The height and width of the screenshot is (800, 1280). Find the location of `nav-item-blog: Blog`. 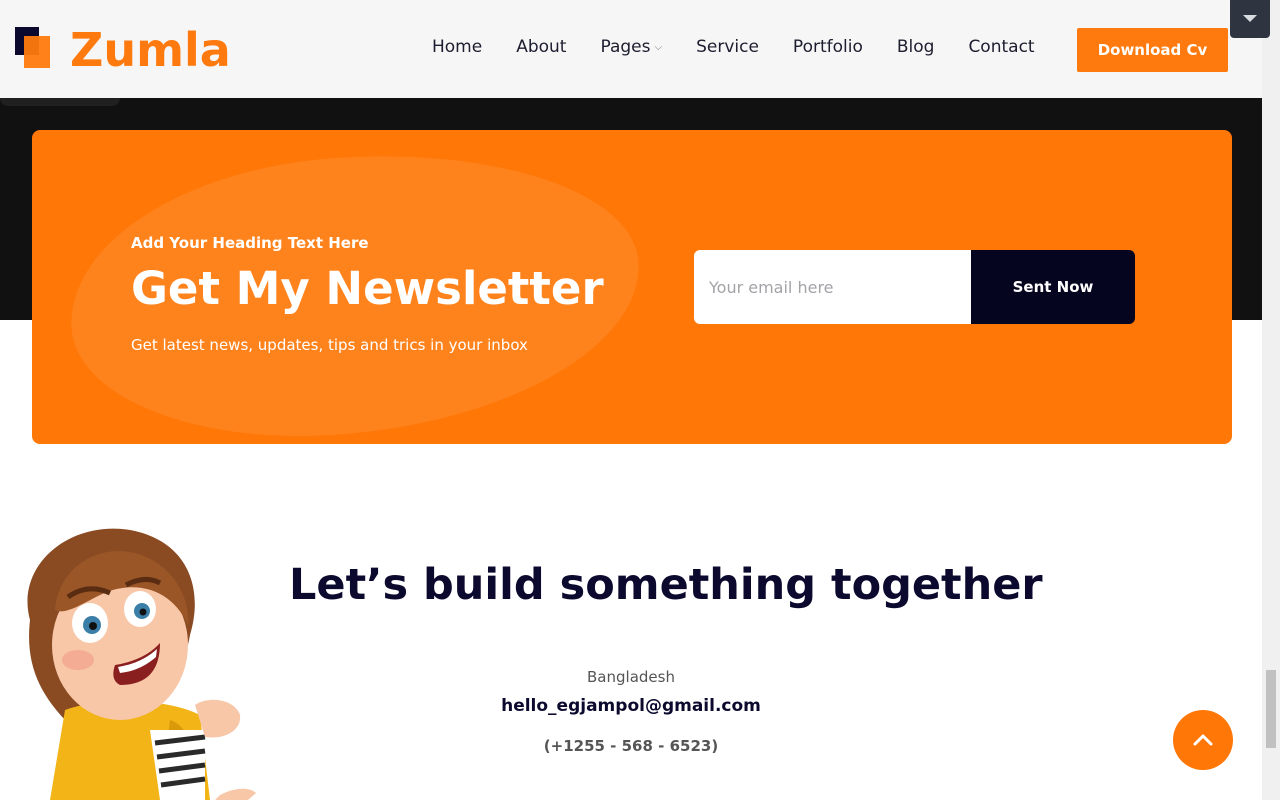

nav-item-blog: Blog is located at coordinates (916, 47).